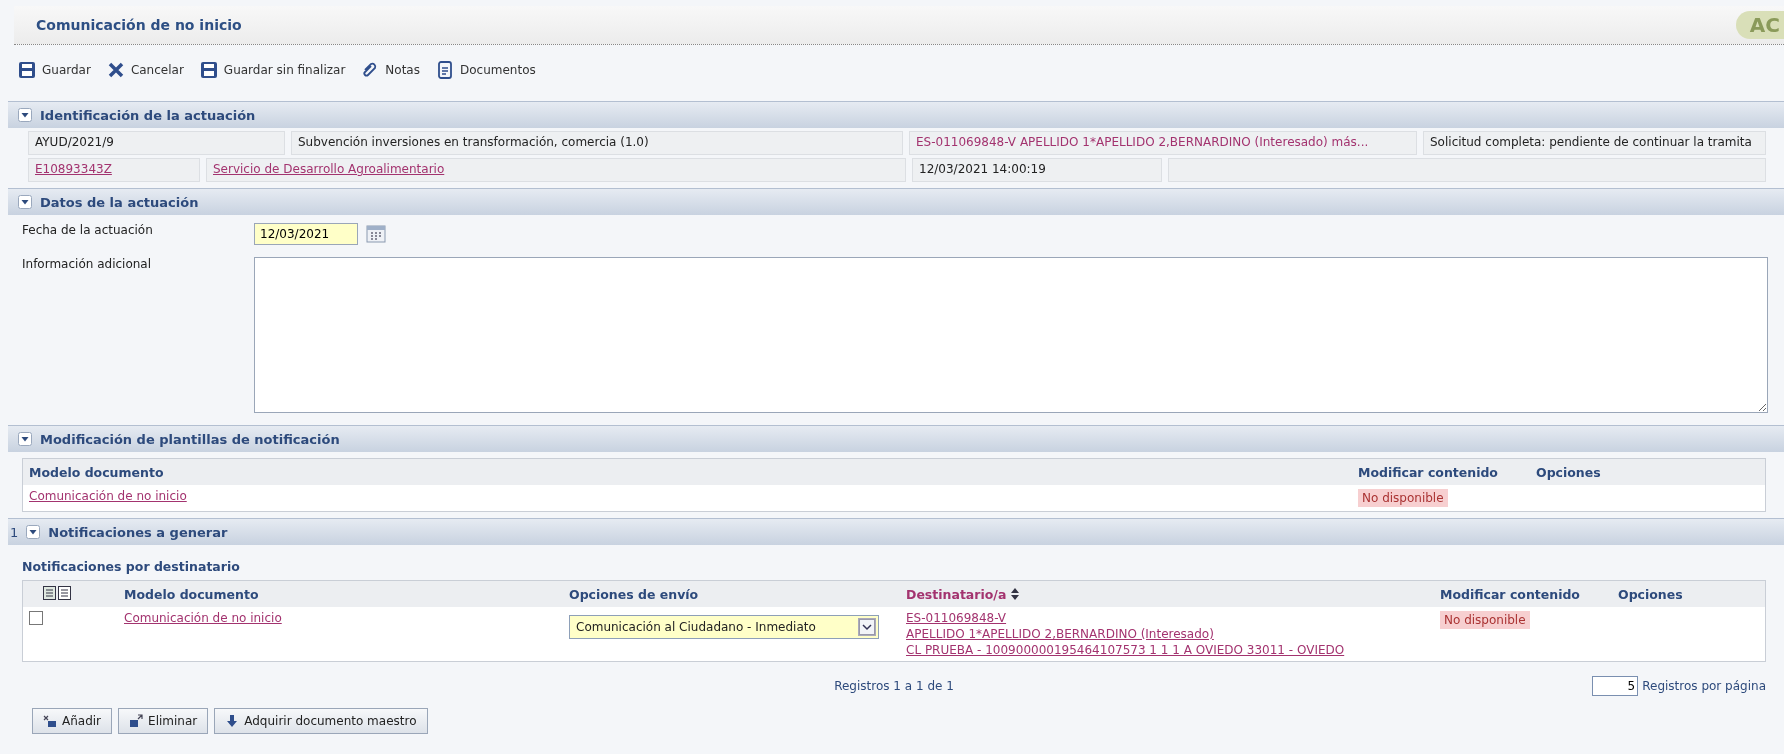 The width and height of the screenshot is (1784, 754). What do you see at coordinates (1167, 594) in the screenshot?
I see `column-header: Destinatario/a` at bounding box center [1167, 594].